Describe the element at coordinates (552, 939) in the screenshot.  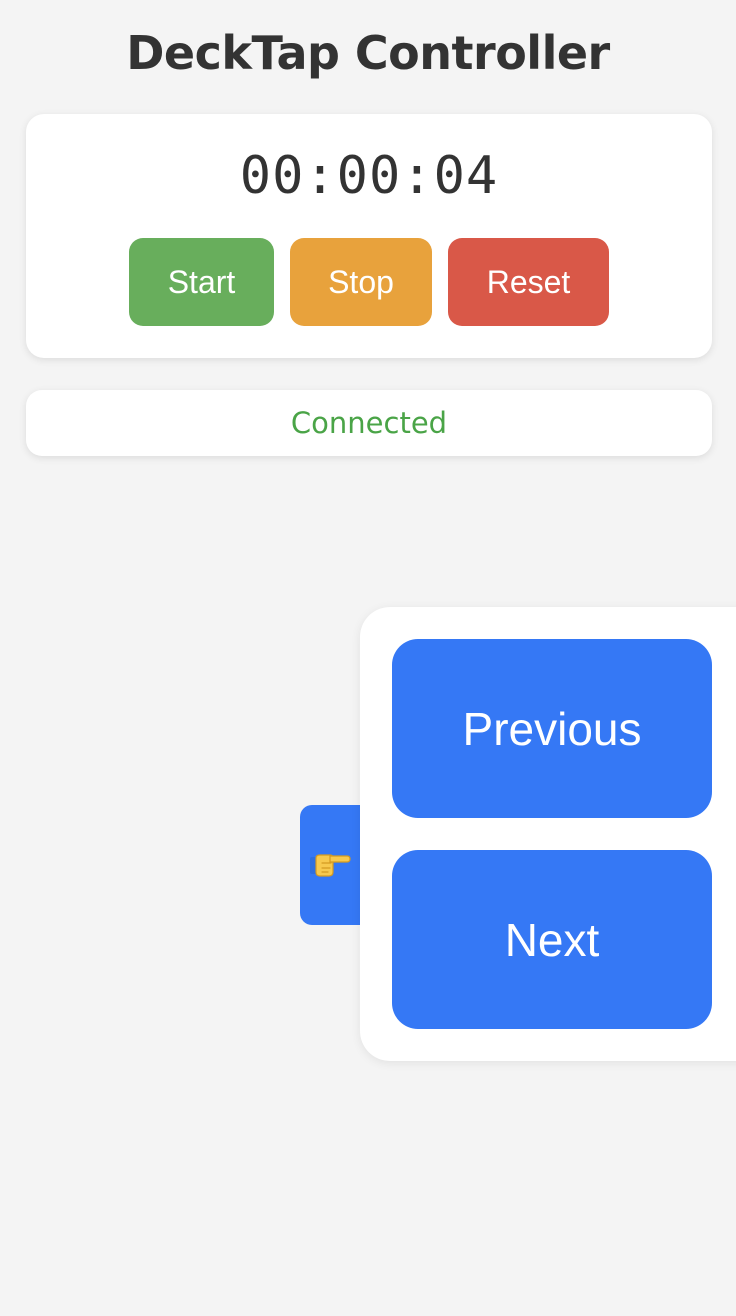
I see `next-button: Next` at that location.